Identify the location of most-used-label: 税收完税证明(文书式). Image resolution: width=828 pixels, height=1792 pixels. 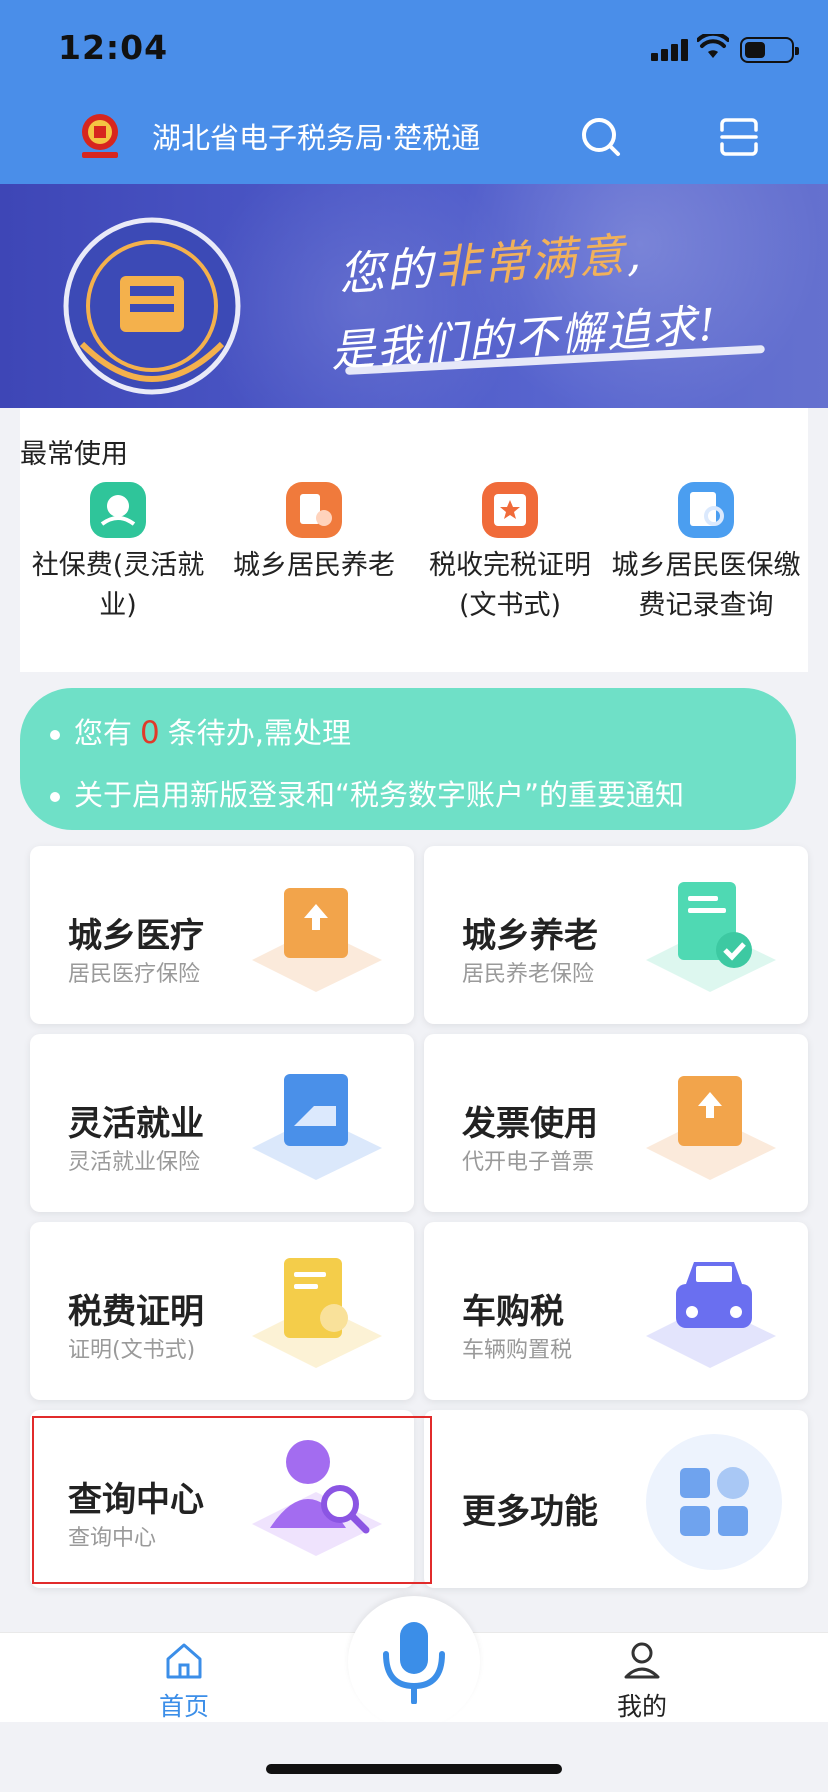
(510, 585).